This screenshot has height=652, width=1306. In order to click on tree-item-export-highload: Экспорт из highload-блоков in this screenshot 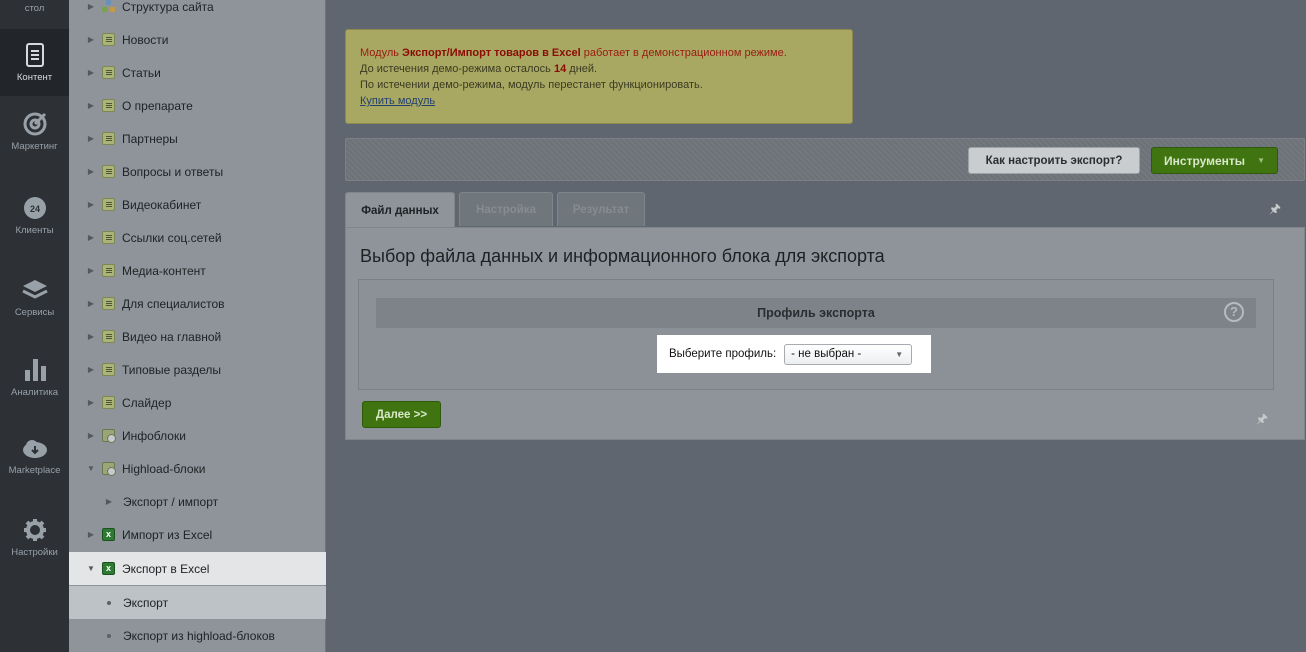, I will do `click(197, 635)`.